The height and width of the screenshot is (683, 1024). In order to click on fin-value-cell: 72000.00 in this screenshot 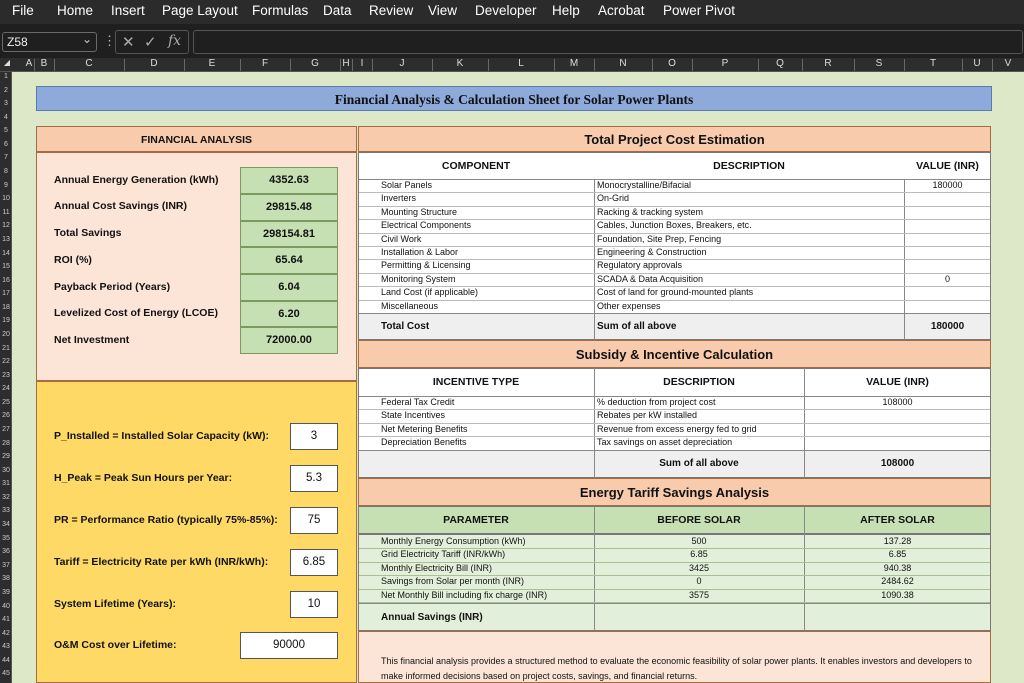, I will do `click(289, 340)`.